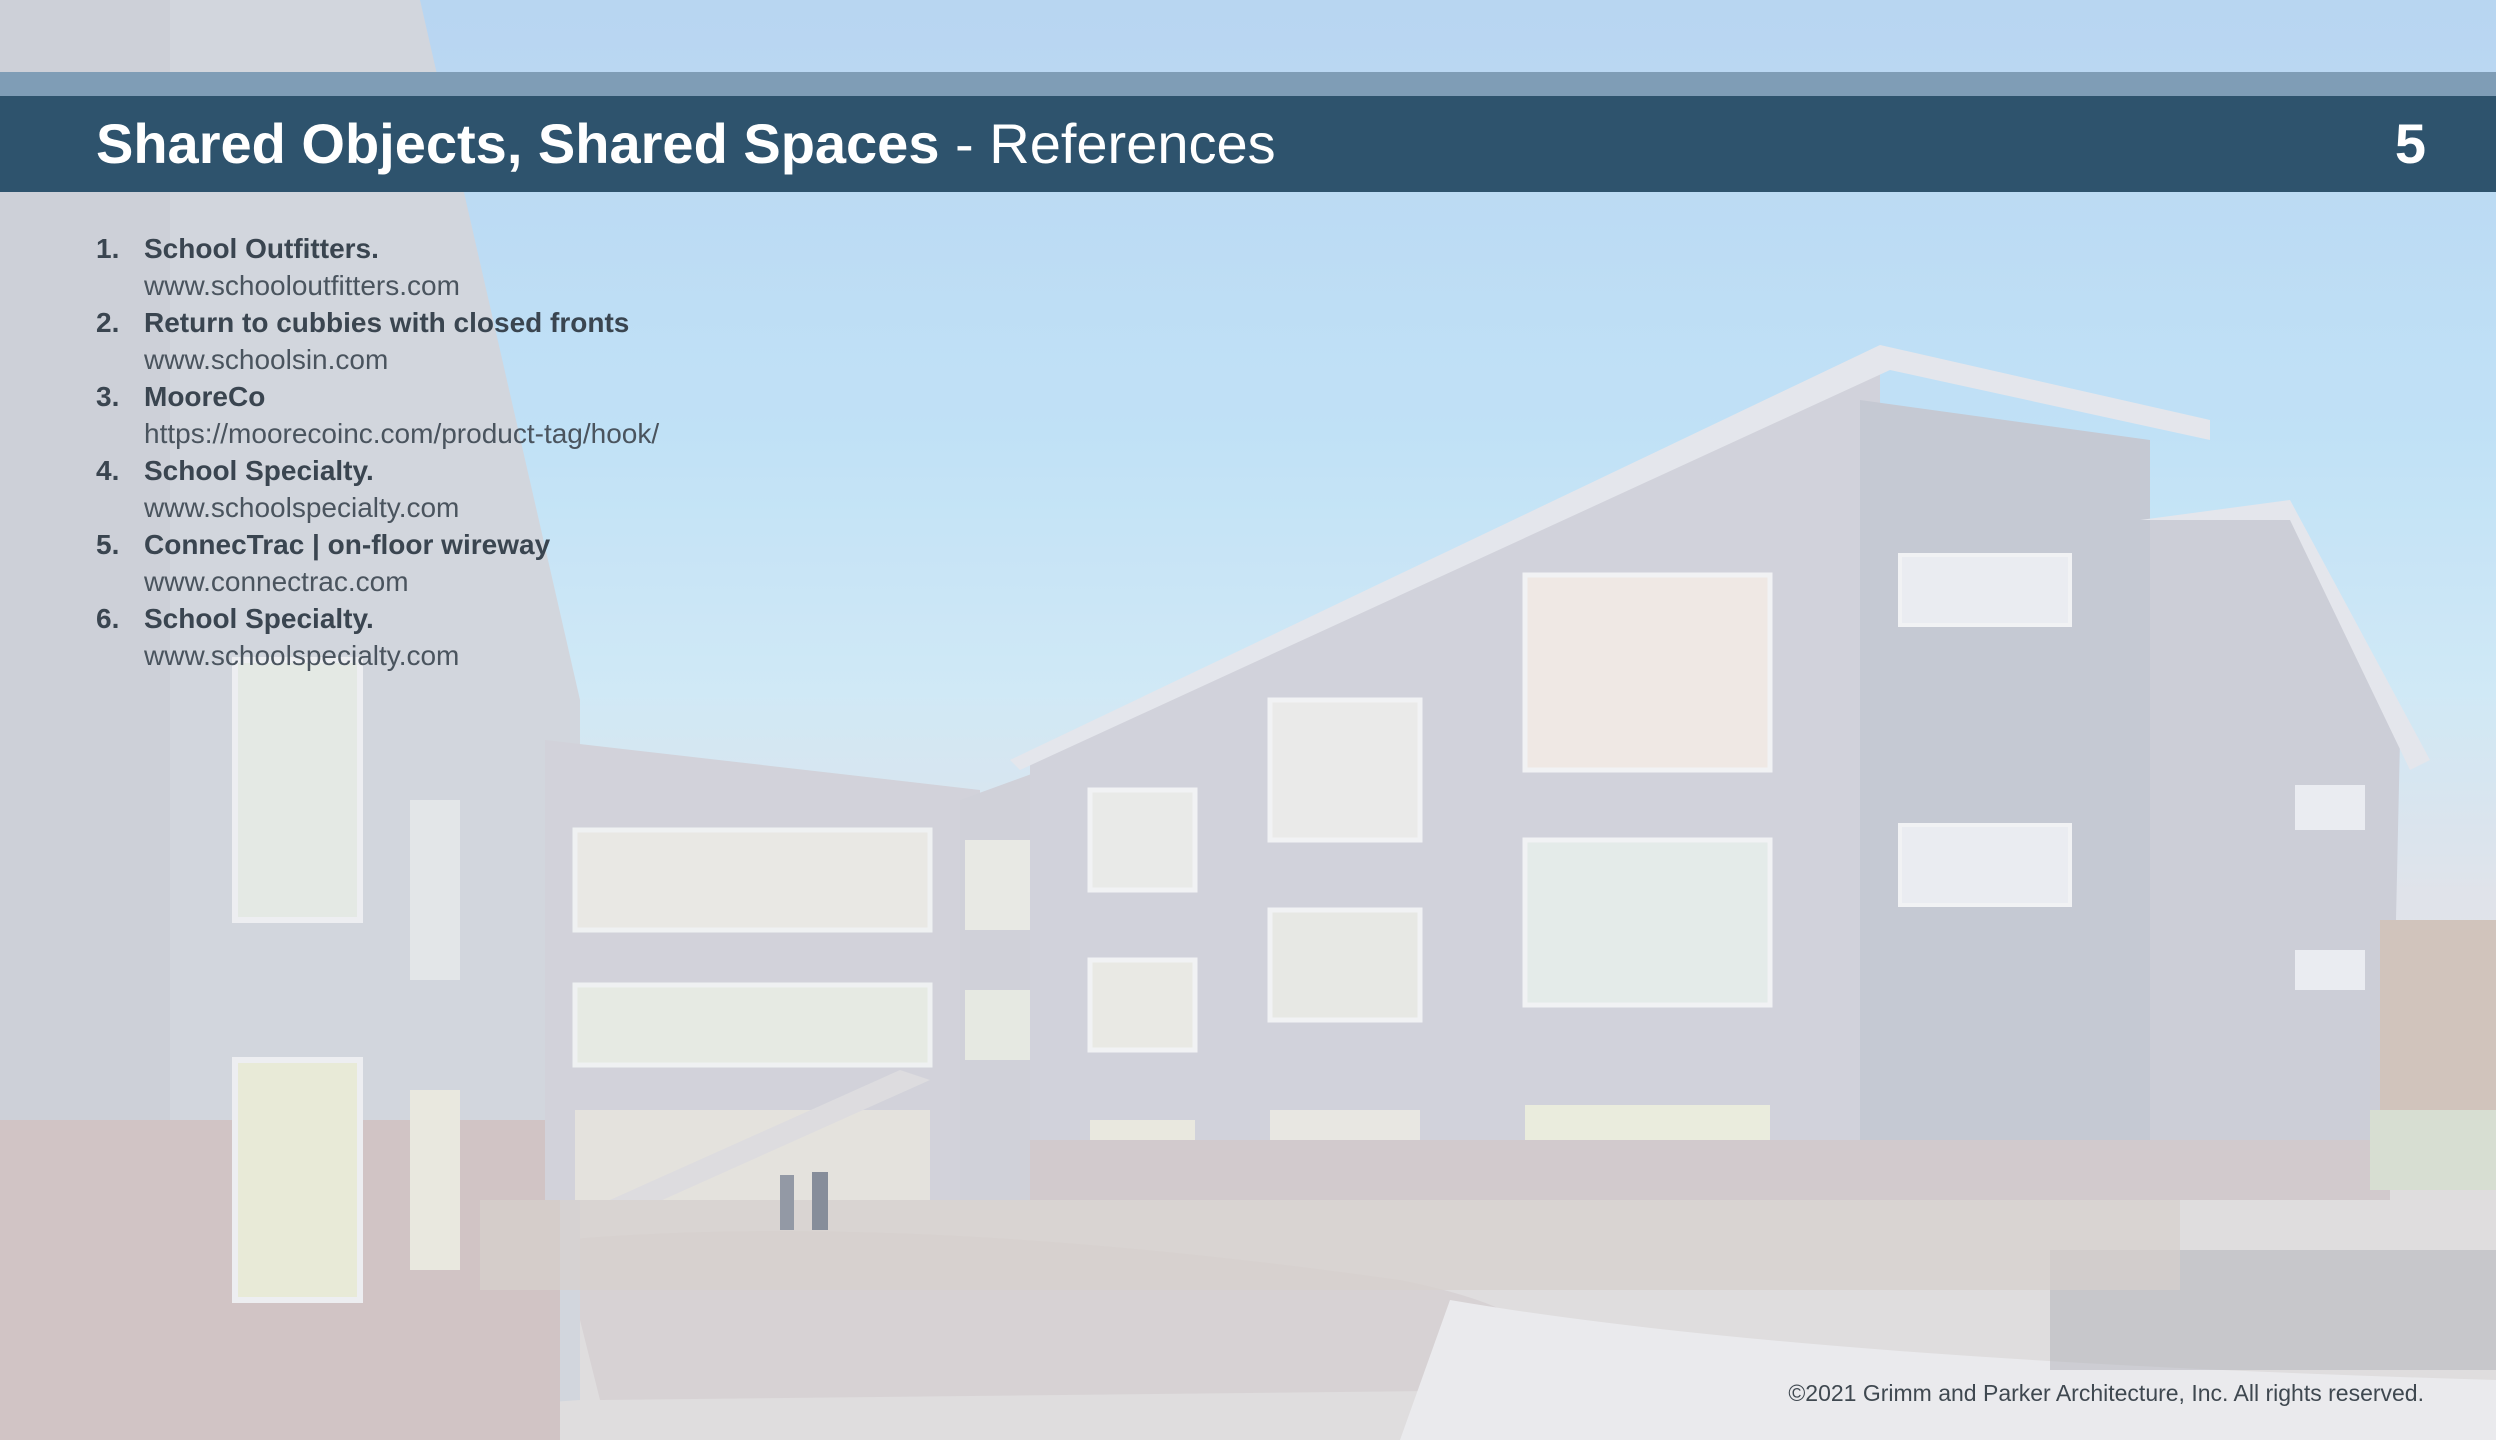 The width and height of the screenshot is (2496, 1440). Describe the element at coordinates (401, 285) in the screenshot. I see `reference-url: www.schooloutfitters.com` at that location.